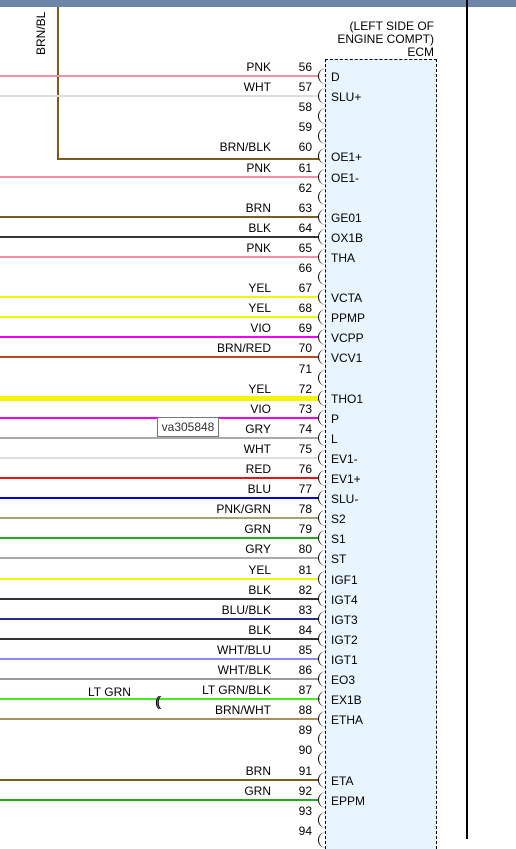  I want to click on signal-name: OE1-, so click(345, 178).